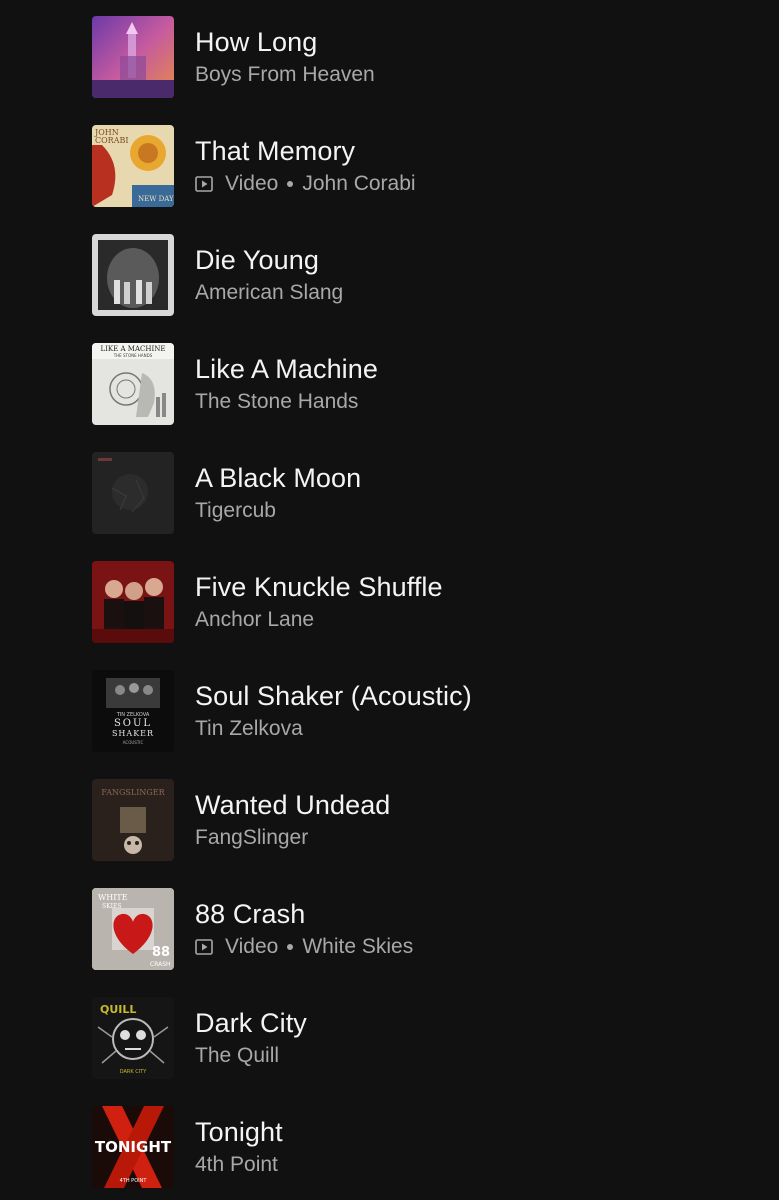 This screenshot has width=779, height=1200. What do you see at coordinates (156, 199) in the screenshot?
I see `art-text: NEW DAY` at bounding box center [156, 199].